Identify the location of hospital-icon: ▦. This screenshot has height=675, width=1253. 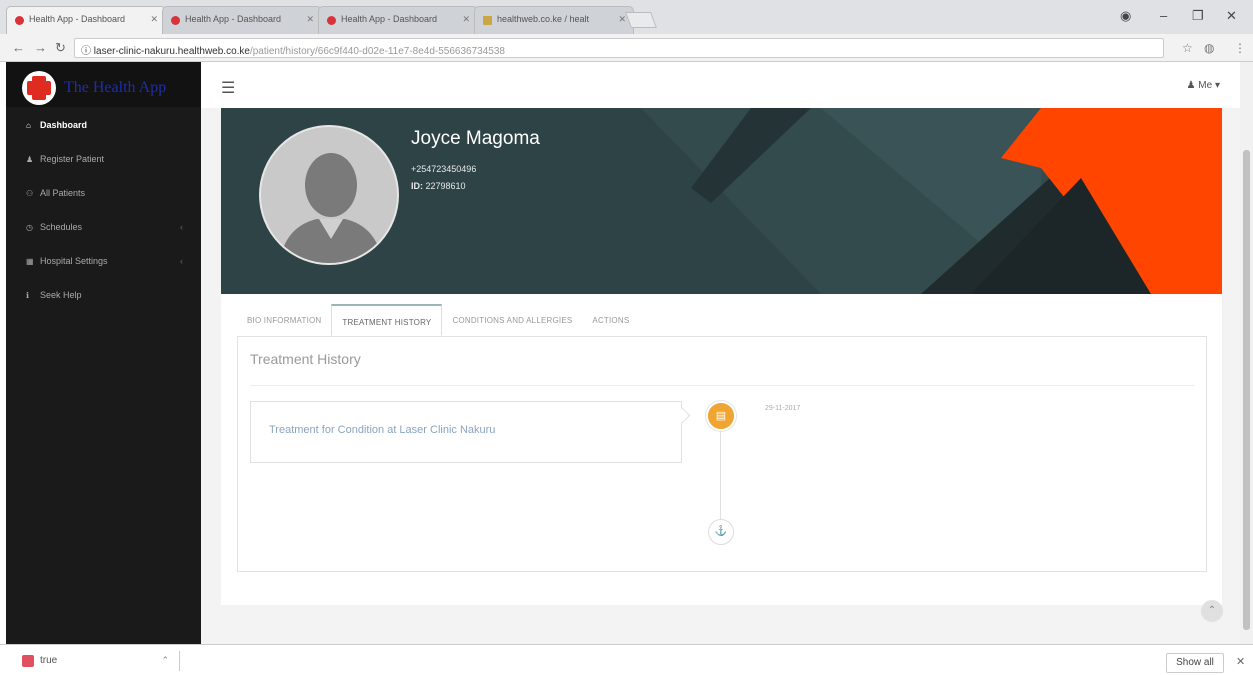
(30, 261).